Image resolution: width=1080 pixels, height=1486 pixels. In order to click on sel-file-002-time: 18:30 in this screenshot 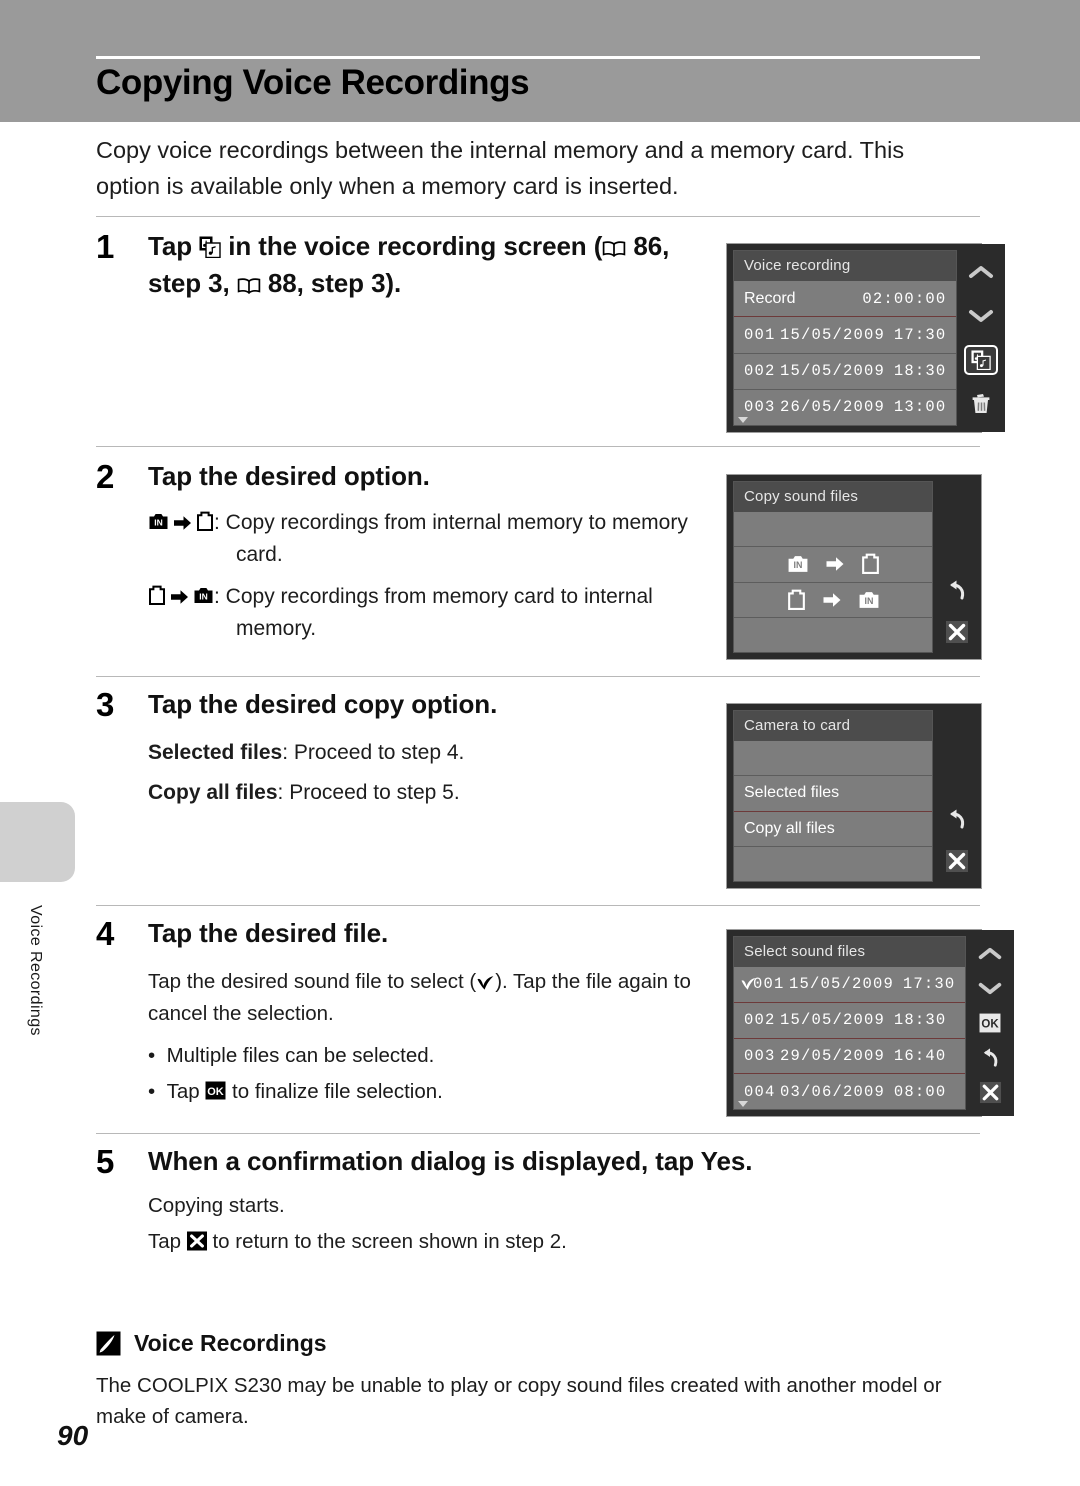, I will do `click(920, 1020)`.